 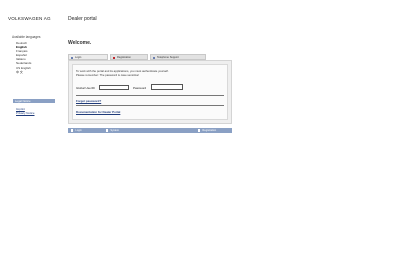 I want to click on bottom-status-bar: Login System Registration, so click(x=150, y=130).